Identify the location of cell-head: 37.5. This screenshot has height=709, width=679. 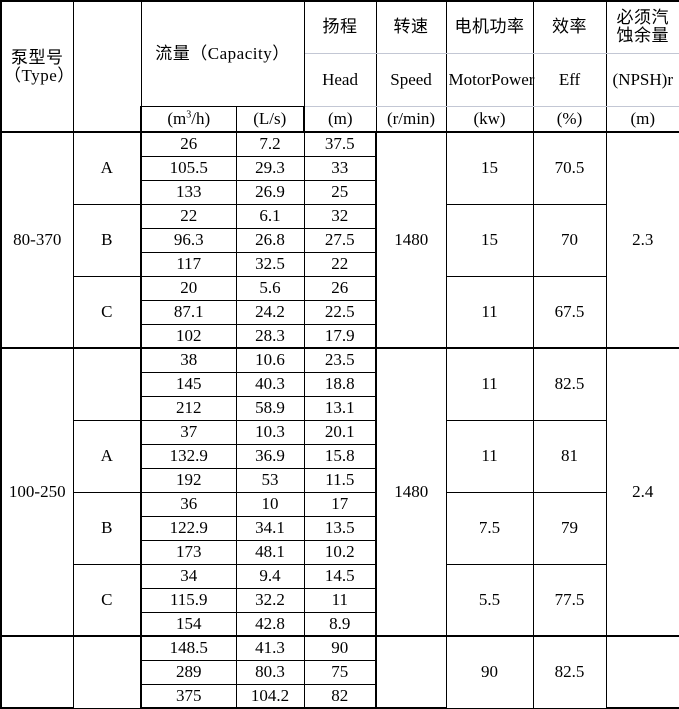
(341, 144).